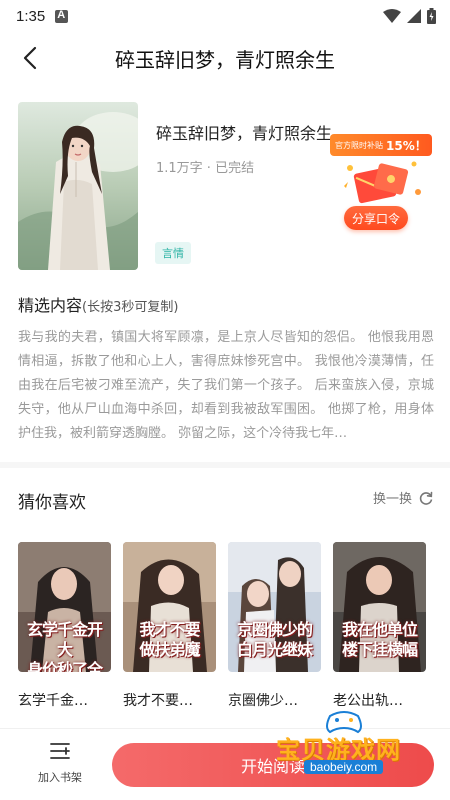  What do you see at coordinates (60, 751) in the screenshot?
I see `bookshelf-add-icon` at bounding box center [60, 751].